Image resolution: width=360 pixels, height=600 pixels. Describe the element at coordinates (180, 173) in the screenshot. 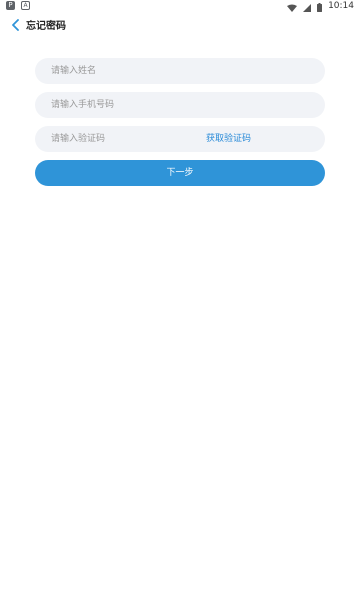

I see `next-button: 下一步` at that location.